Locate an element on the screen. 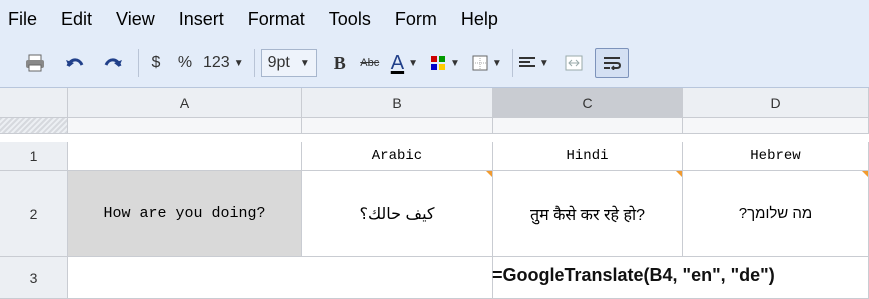  column-header-b: B is located at coordinates (397, 103).